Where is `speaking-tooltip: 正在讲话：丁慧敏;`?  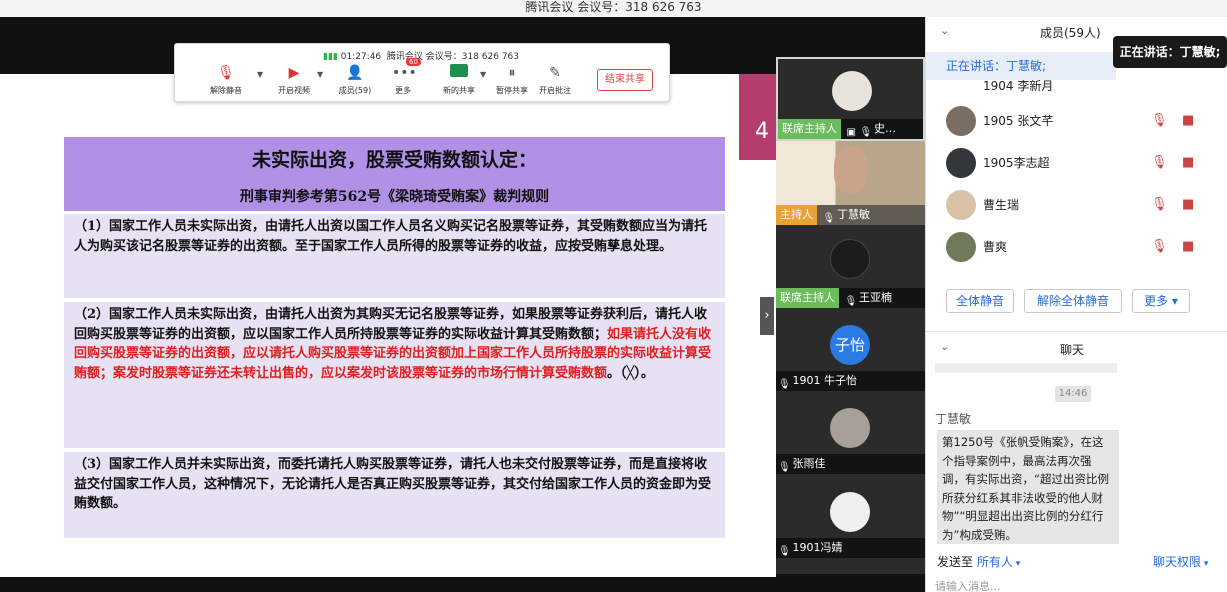 speaking-tooltip: 正在讲话：丁慧敏; is located at coordinates (1170, 52).